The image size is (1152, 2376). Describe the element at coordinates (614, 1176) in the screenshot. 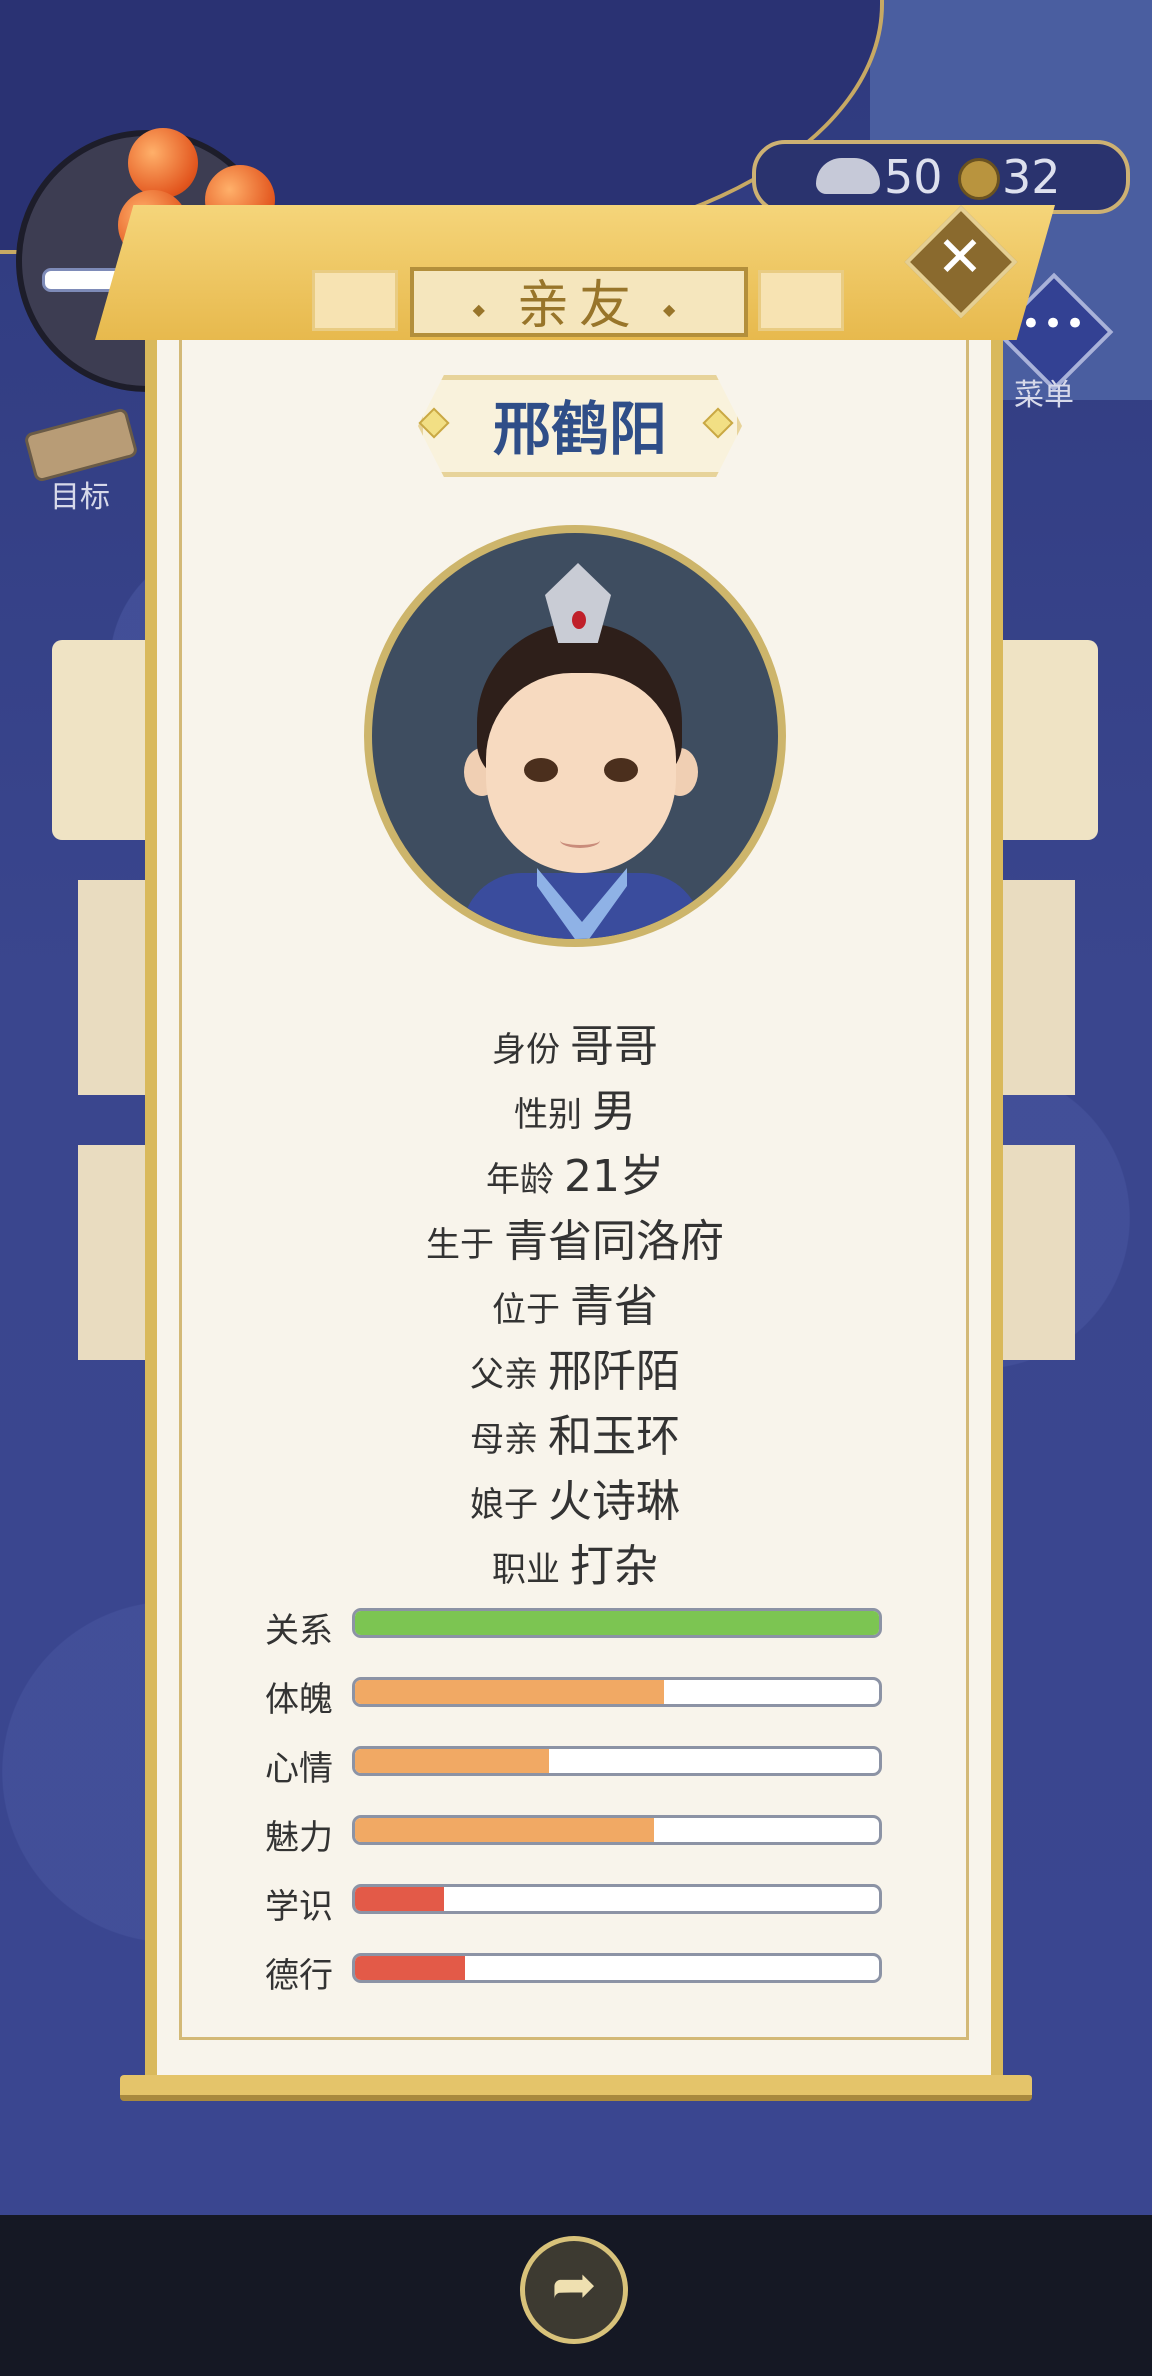

I see `info-value: 21岁` at that location.